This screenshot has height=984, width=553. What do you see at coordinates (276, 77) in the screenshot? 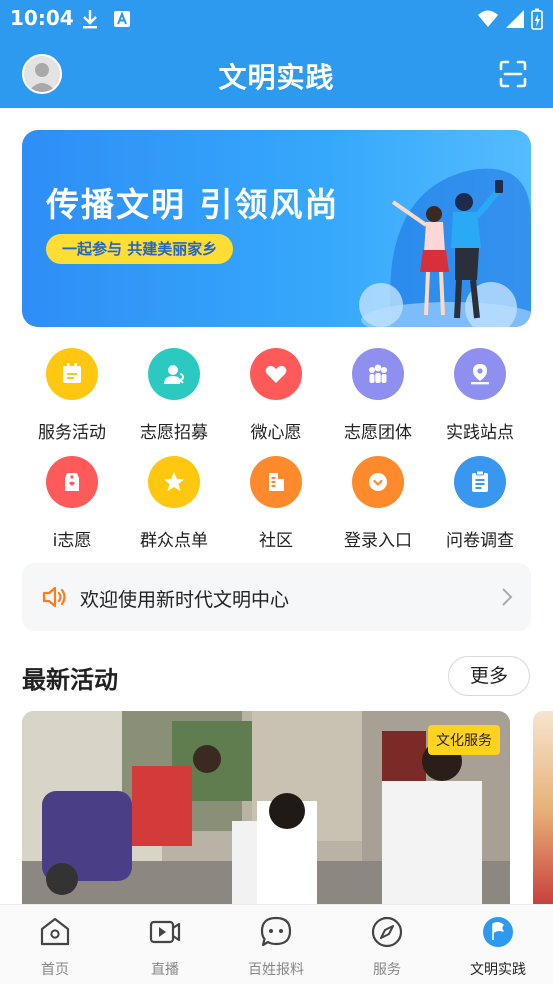
I see `page-title: 文明实践` at bounding box center [276, 77].